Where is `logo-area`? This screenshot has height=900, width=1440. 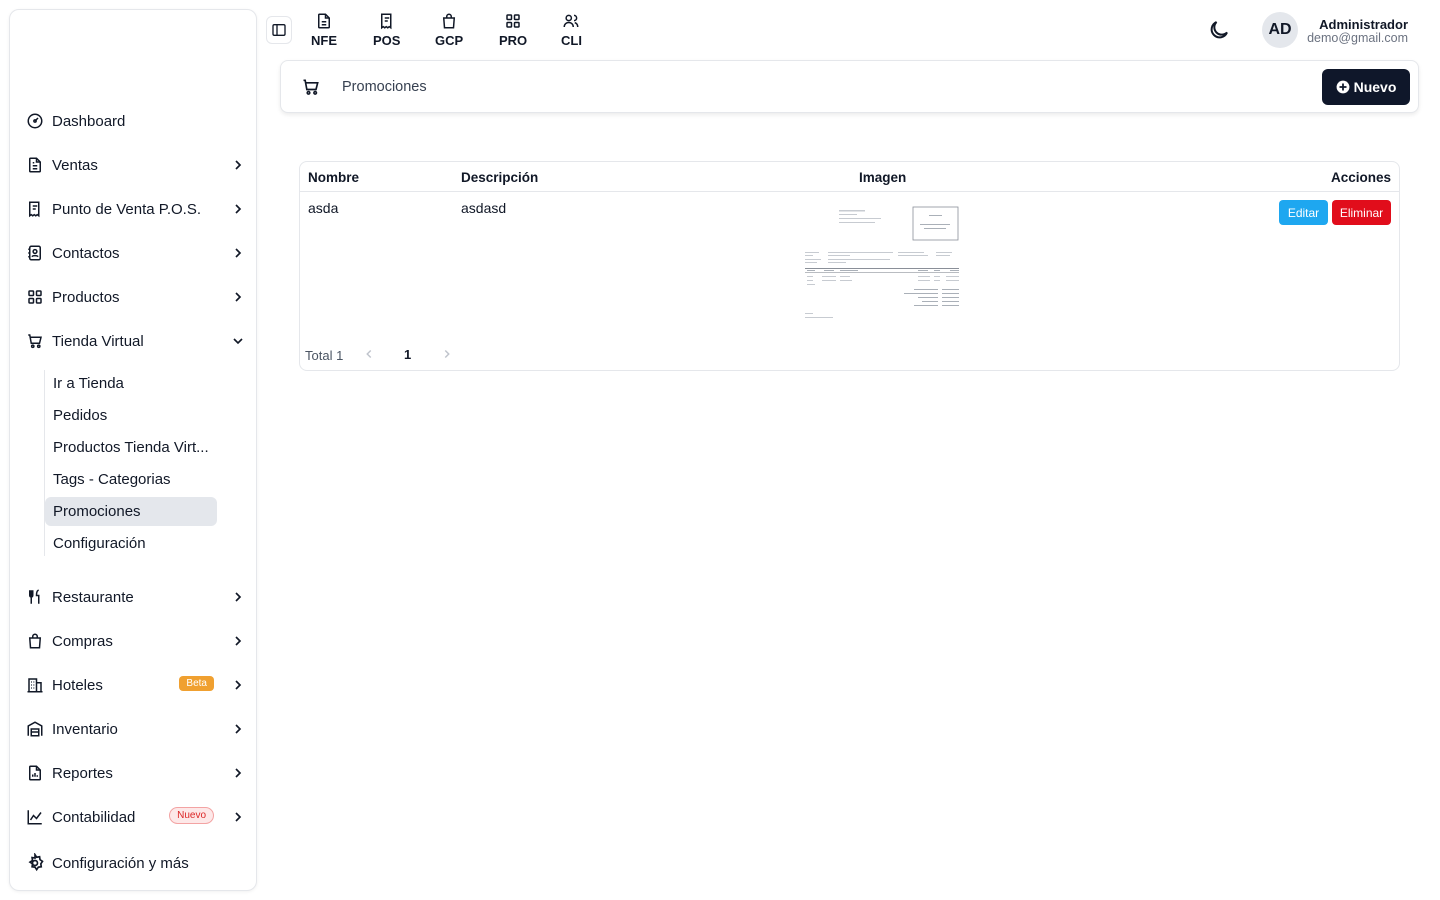
logo-area is located at coordinates (133, 56).